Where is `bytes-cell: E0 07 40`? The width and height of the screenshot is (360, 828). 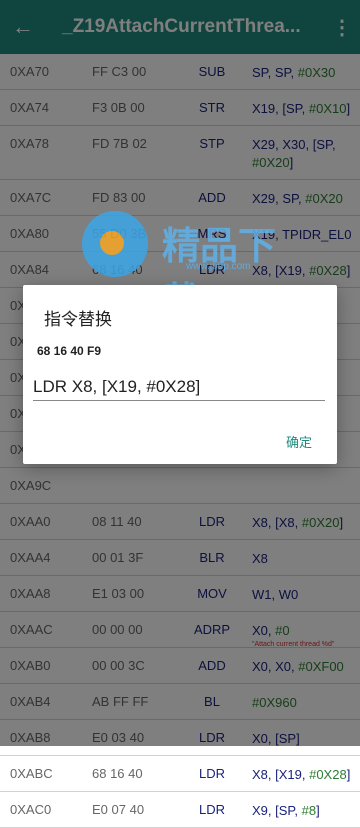
bytes-cell: E0 07 40 is located at coordinates (118, 809).